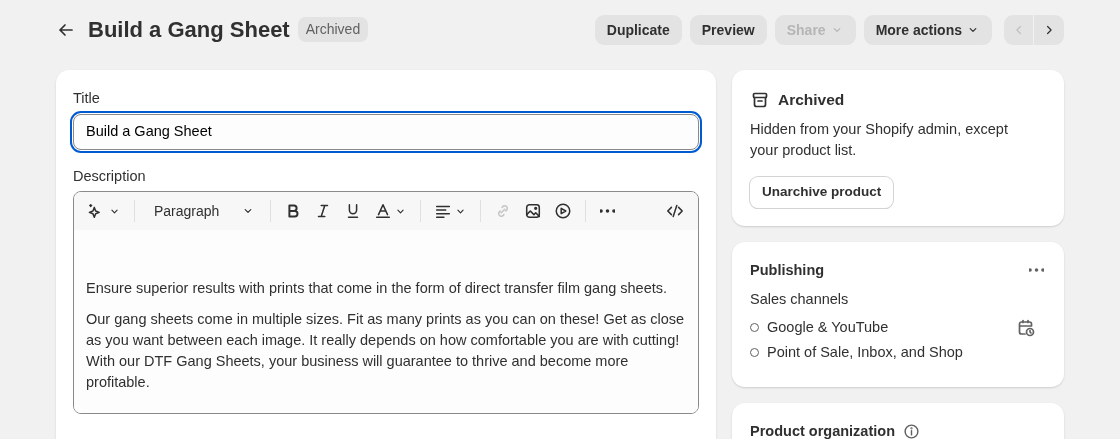  What do you see at coordinates (333, 30) in the screenshot?
I see `status-badge: Archived` at bounding box center [333, 30].